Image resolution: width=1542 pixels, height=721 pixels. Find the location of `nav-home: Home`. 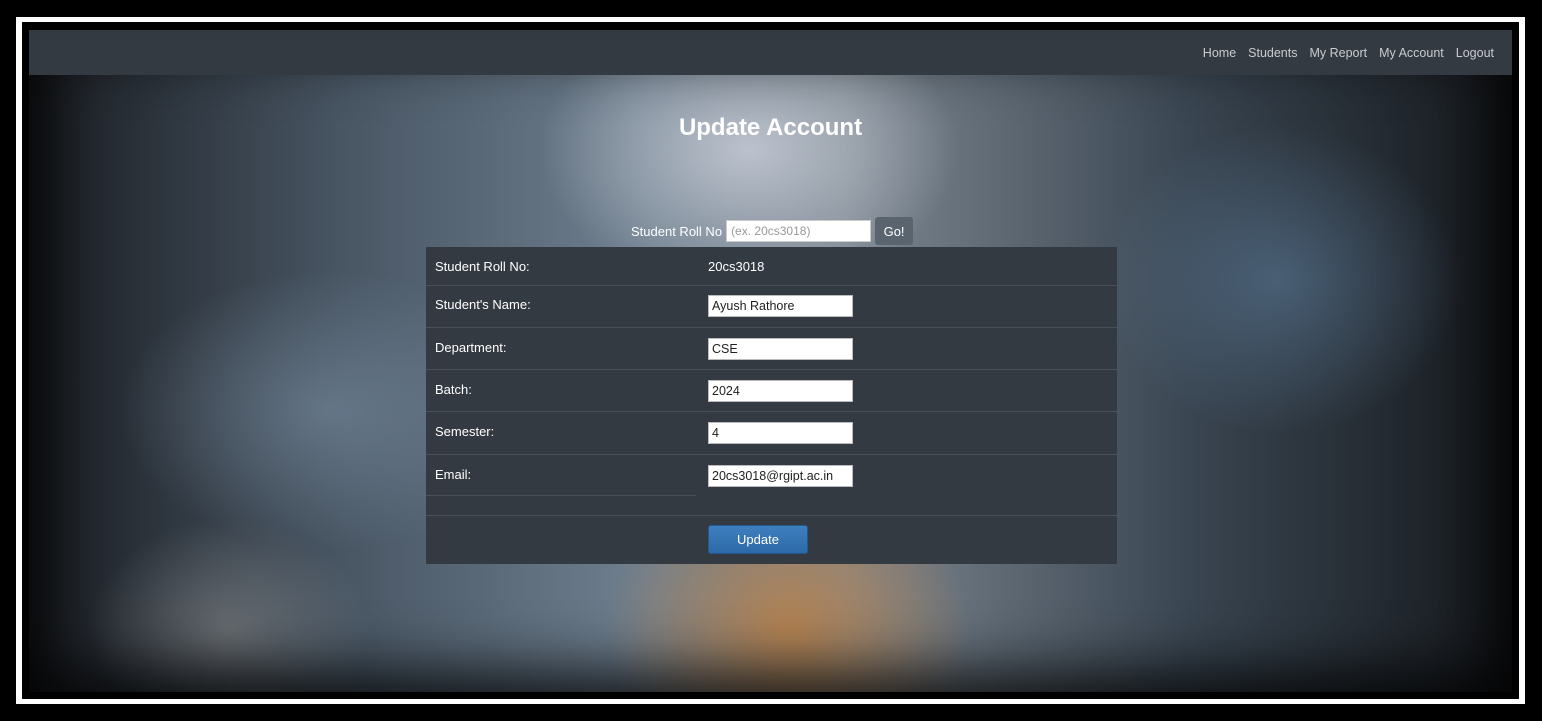

nav-home: Home is located at coordinates (1219, 53).